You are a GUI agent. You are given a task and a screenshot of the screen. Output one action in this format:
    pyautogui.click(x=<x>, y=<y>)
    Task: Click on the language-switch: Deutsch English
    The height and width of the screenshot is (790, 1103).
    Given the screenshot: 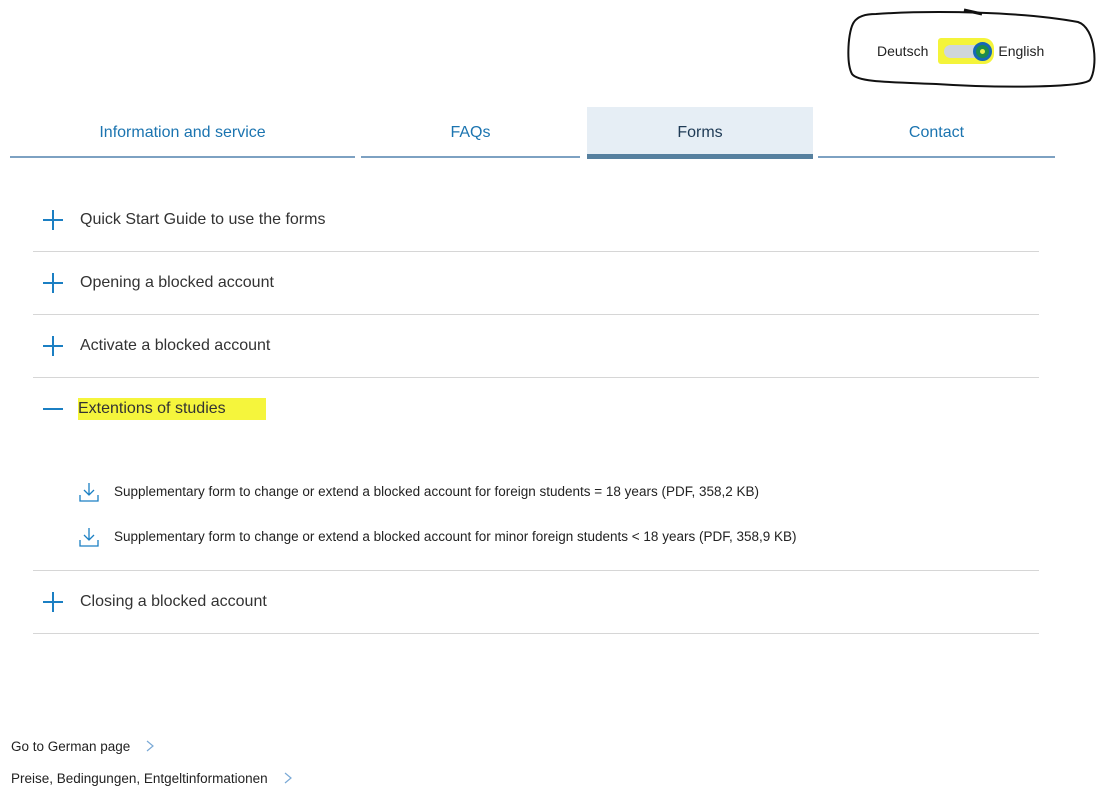 What is the action you would take?
    pyautogui.click(x=960, y=51)
    